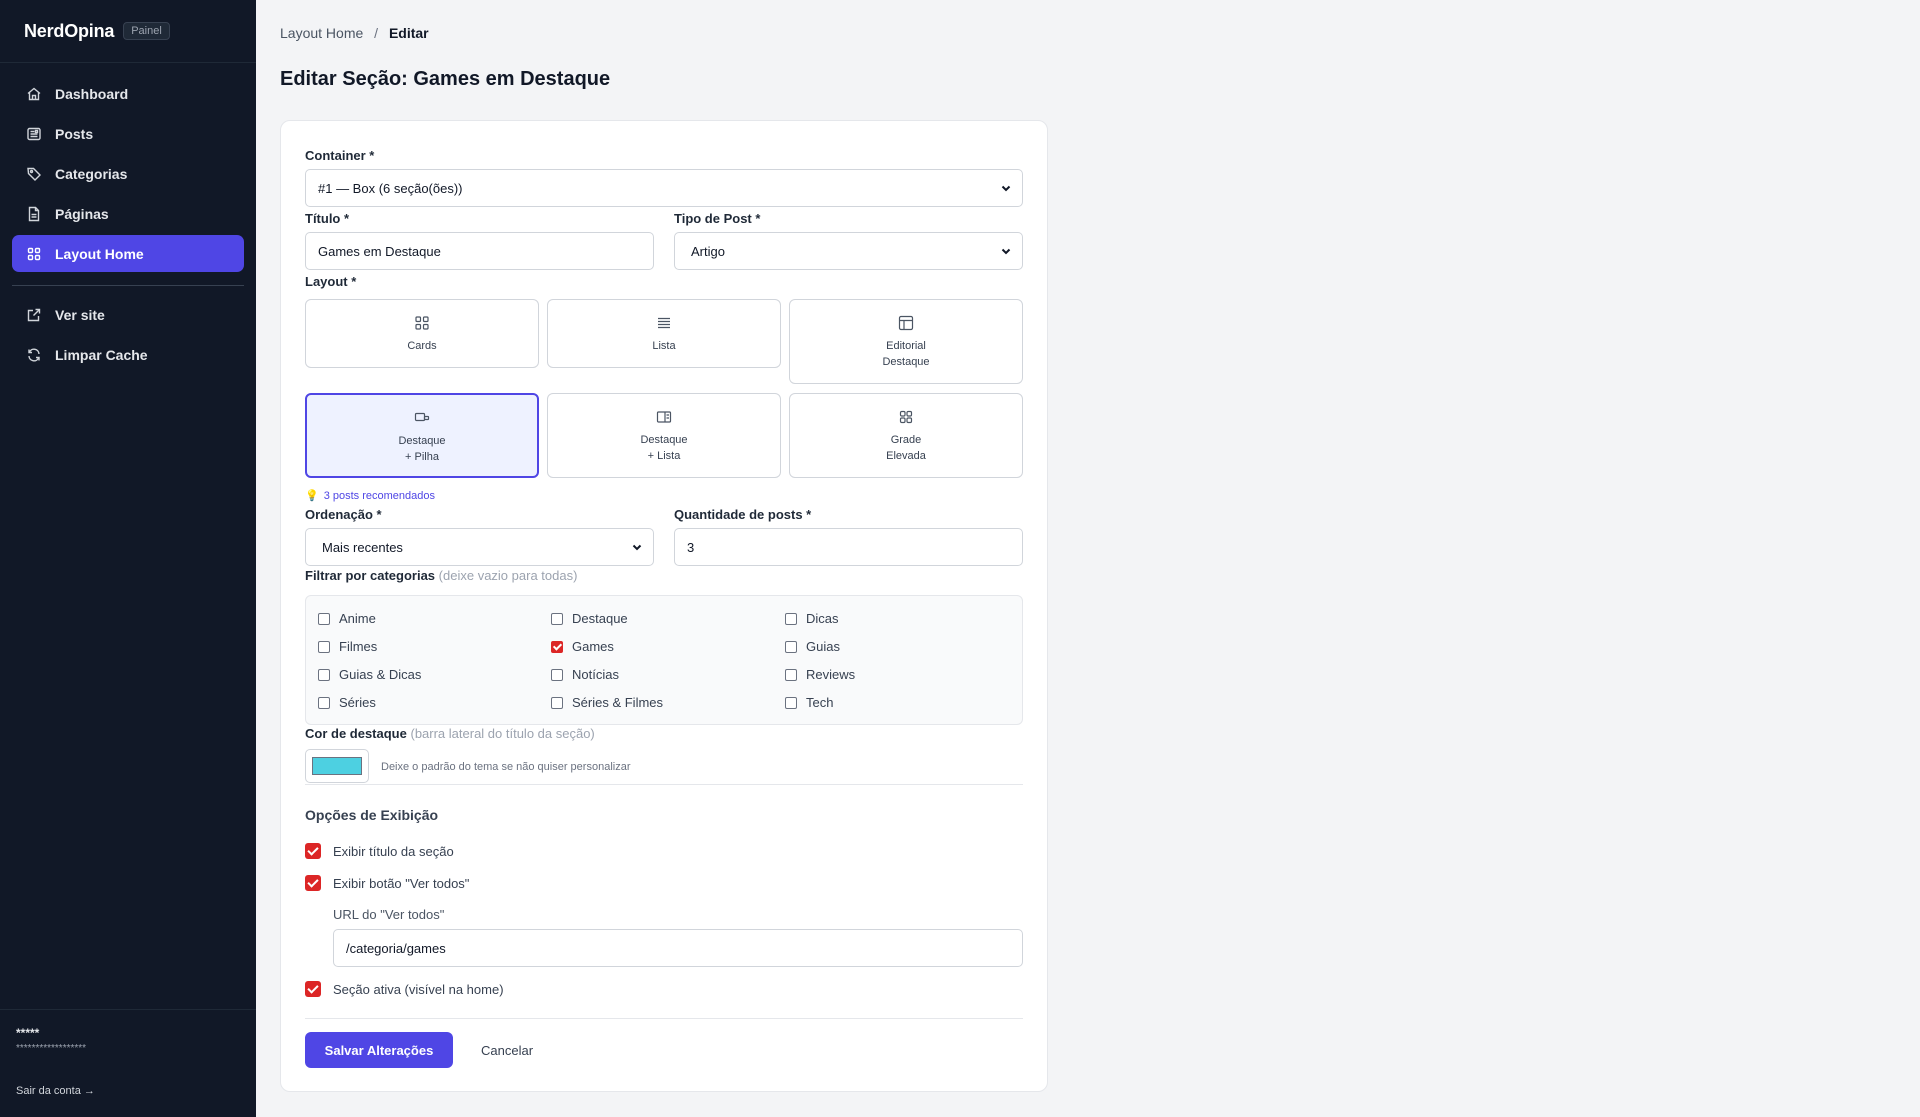 Image resolution: width=1920 pixels, height=1117 pixels. I want to click on sidebar-item-ver-site: Ver site, so click(128, 314).